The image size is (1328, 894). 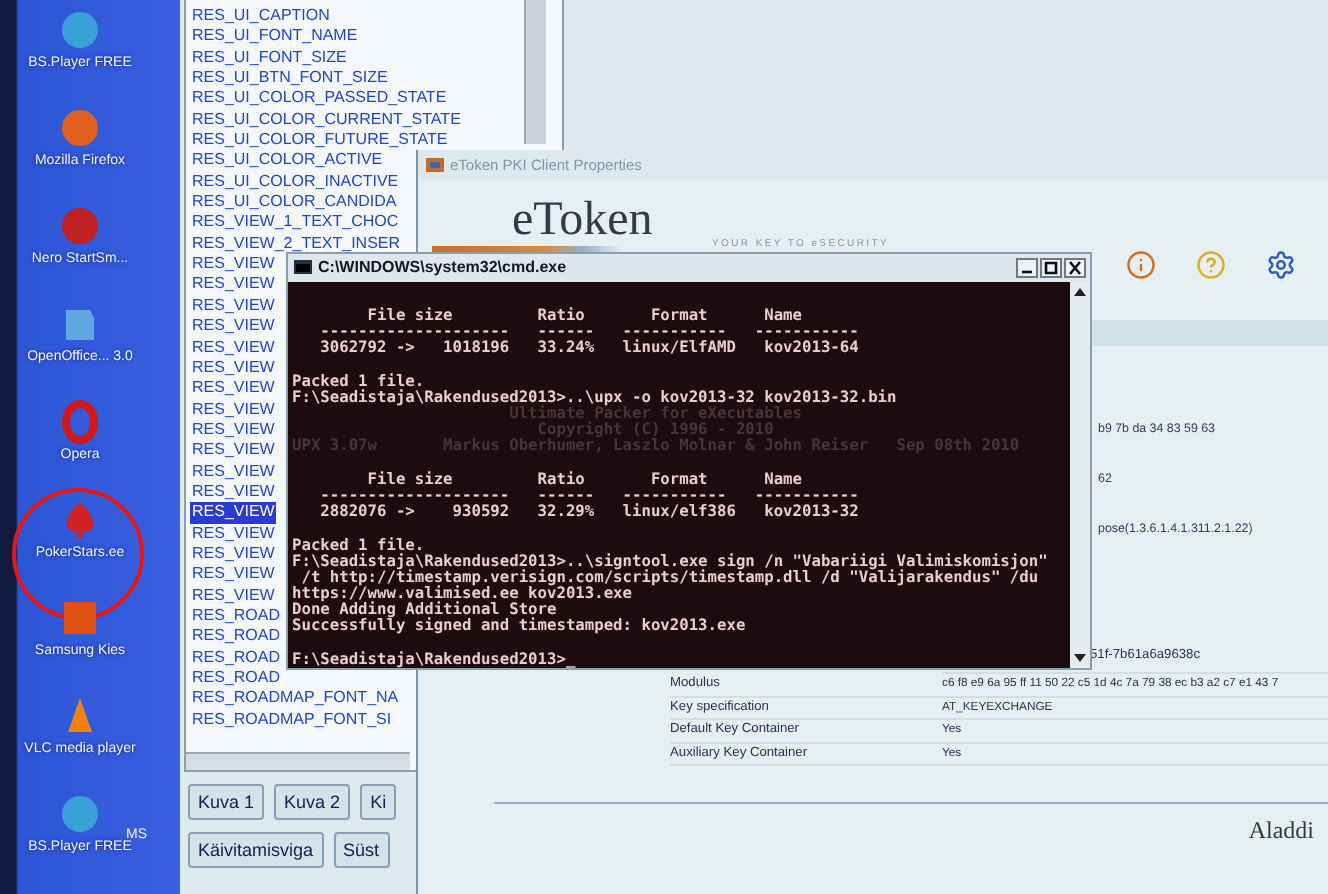 I want to click on info-icon, so click(x=1140, y=265).